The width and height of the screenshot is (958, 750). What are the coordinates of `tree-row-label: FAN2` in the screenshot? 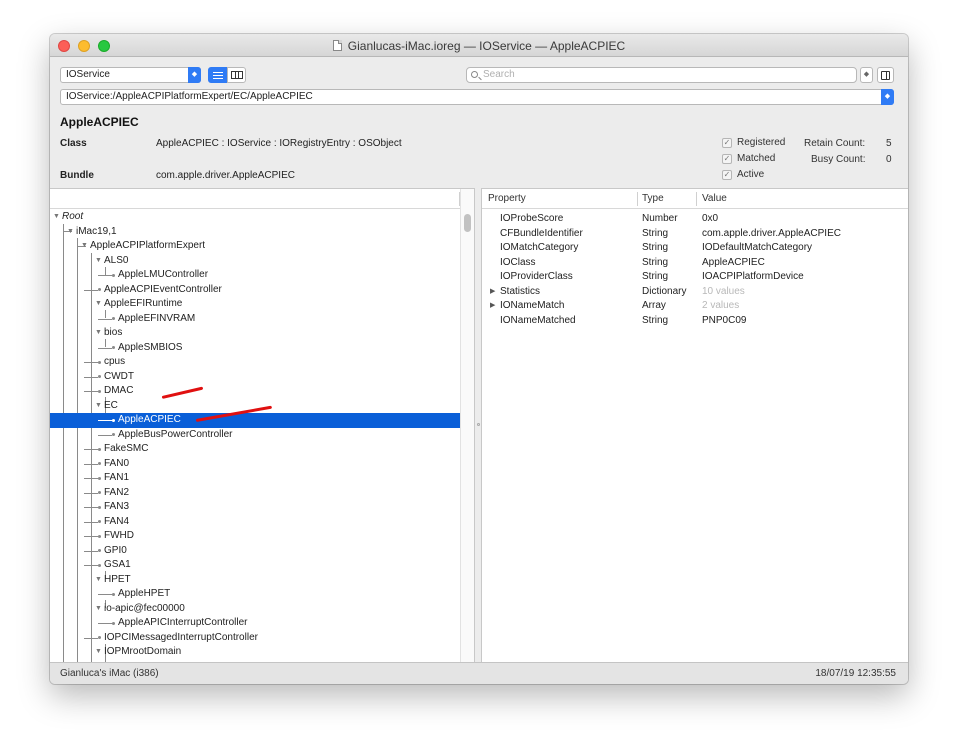 It's located at (117, 492).